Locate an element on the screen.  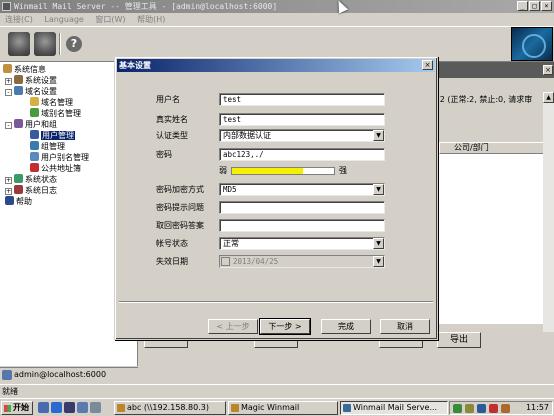
connect-server-icon is located at coordinates (19, 44).